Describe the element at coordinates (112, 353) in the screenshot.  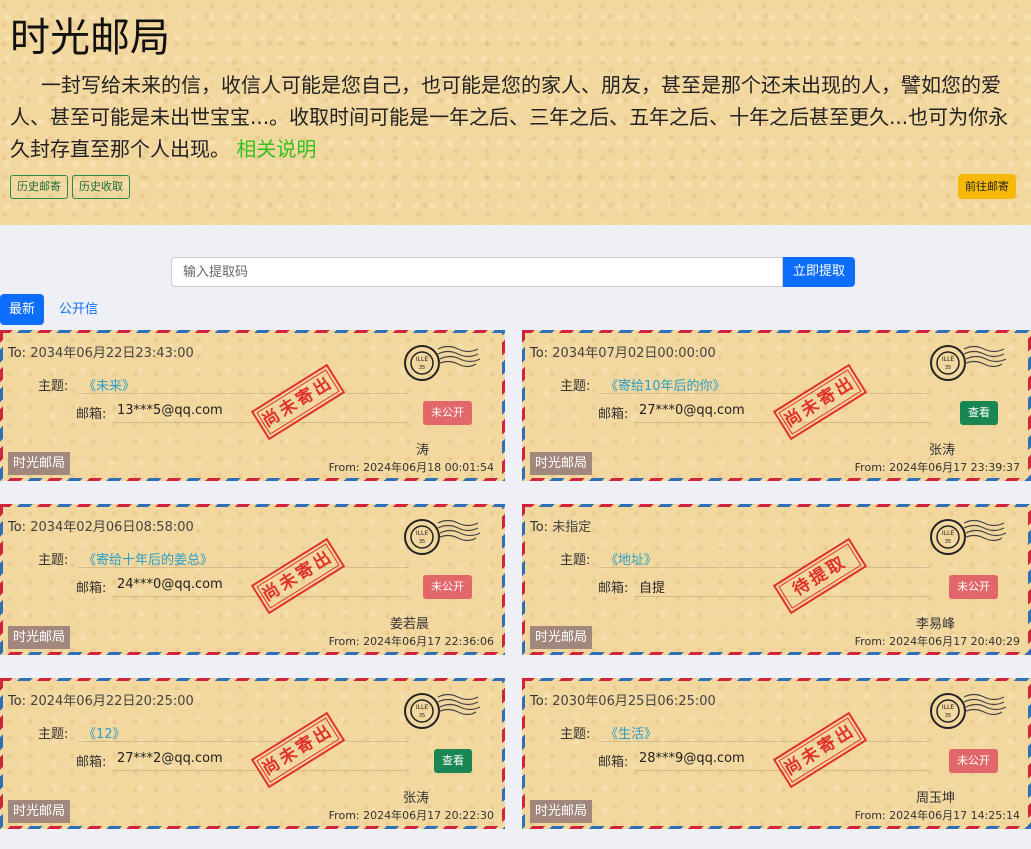
I see `delivery-time: 2034年06月22日23:43:00` at that location.